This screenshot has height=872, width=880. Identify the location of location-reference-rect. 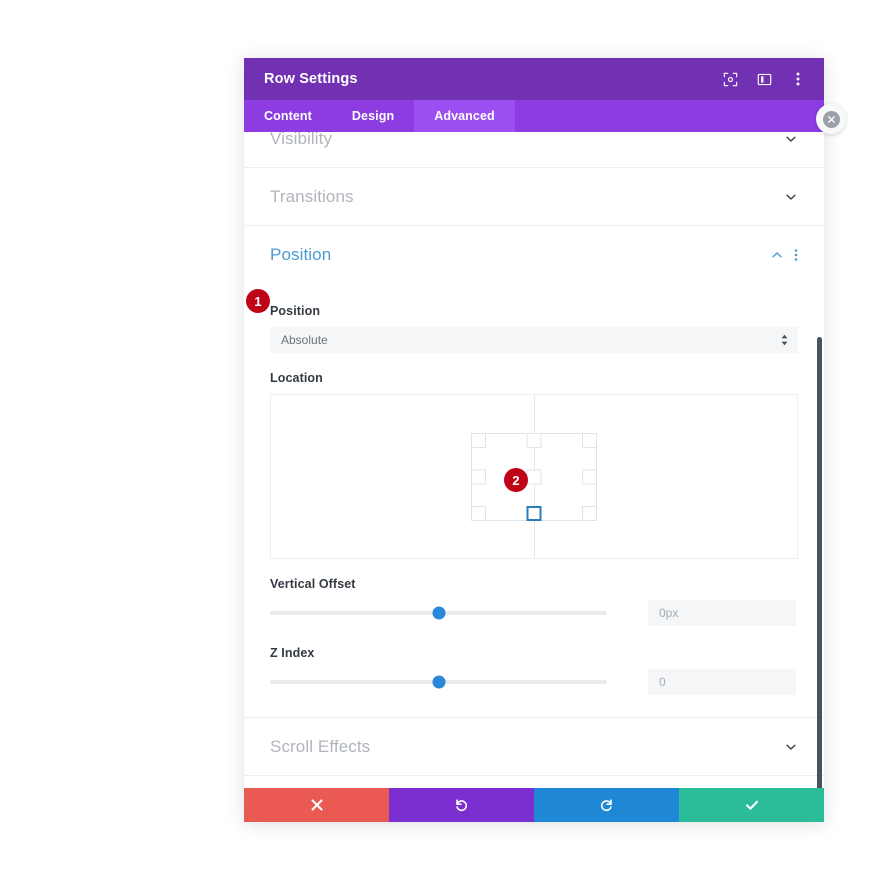
(534, 476).